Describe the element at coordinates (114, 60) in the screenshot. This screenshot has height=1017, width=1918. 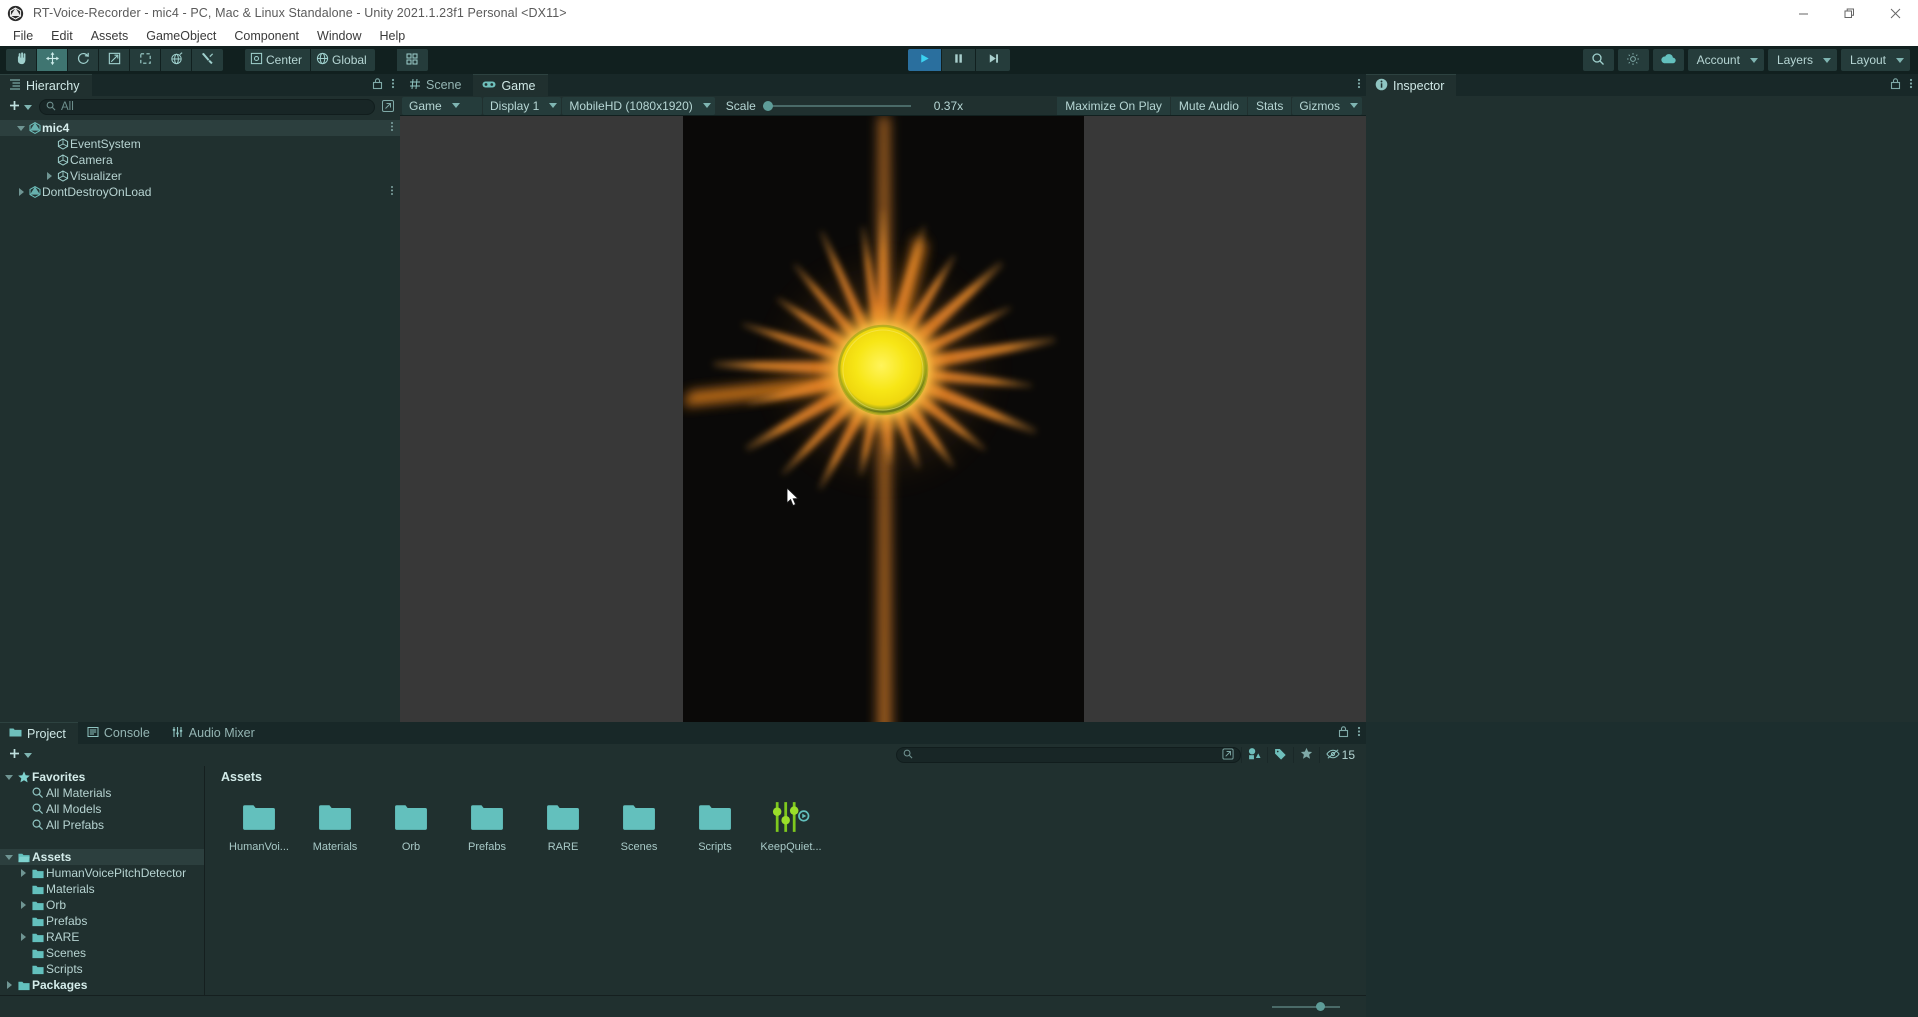
I see `scale-tool-button` at that location.